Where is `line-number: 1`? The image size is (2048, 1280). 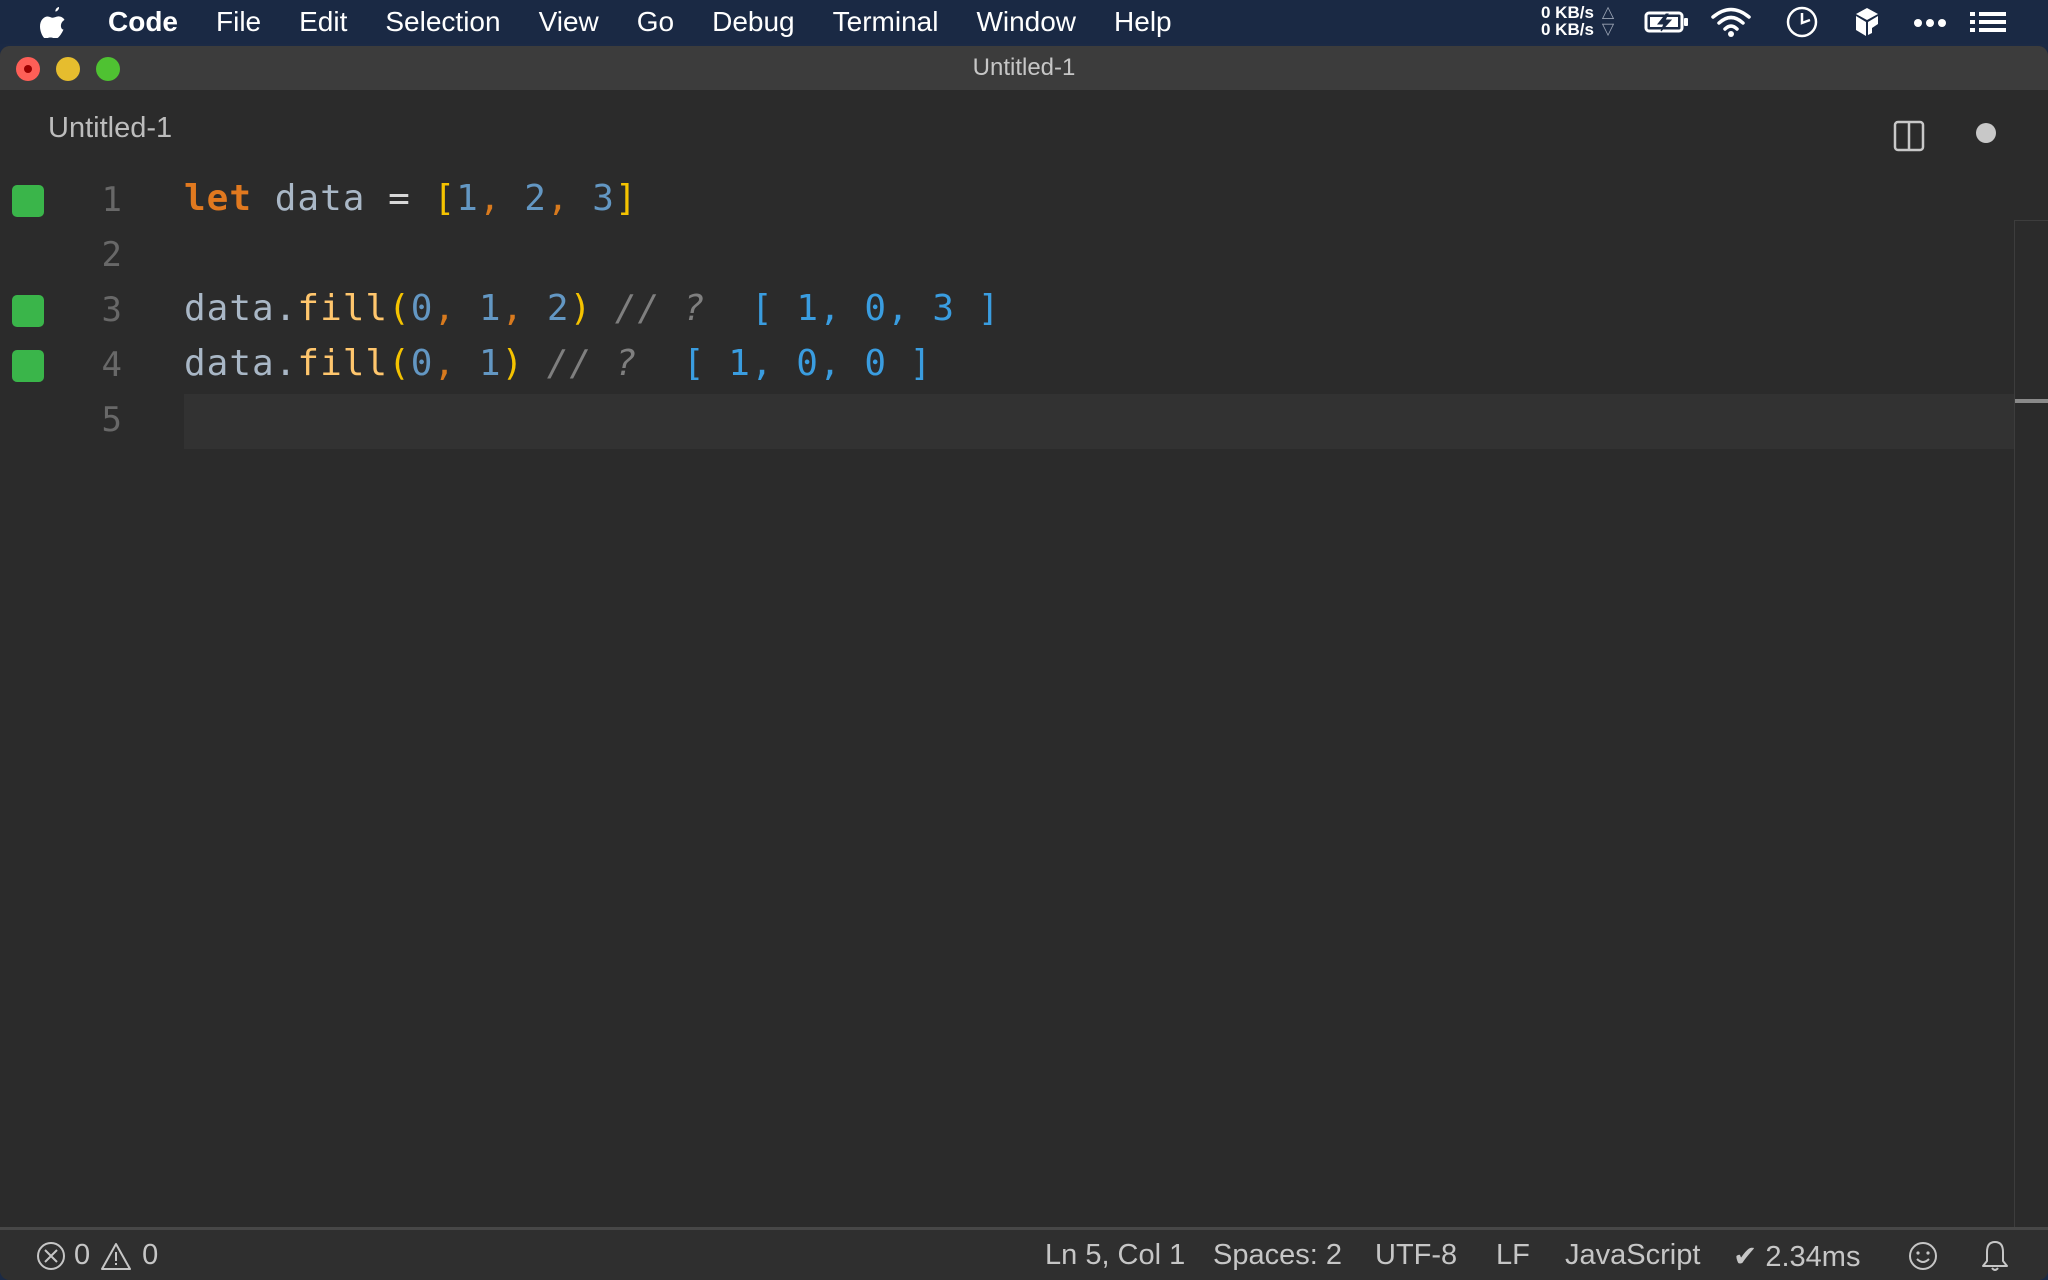
line-number: 1 is located at coordinates (111, 200).